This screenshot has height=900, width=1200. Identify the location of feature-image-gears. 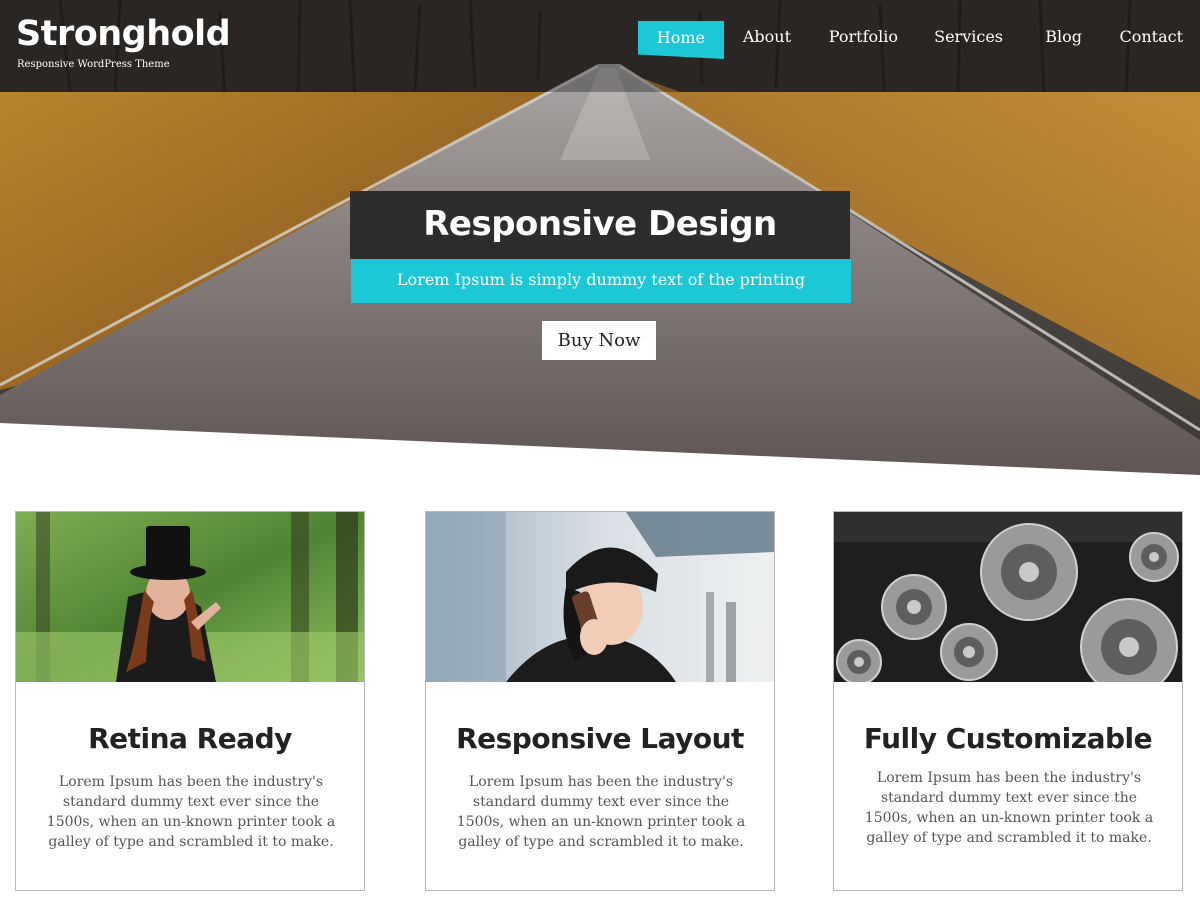
(1008, 597).